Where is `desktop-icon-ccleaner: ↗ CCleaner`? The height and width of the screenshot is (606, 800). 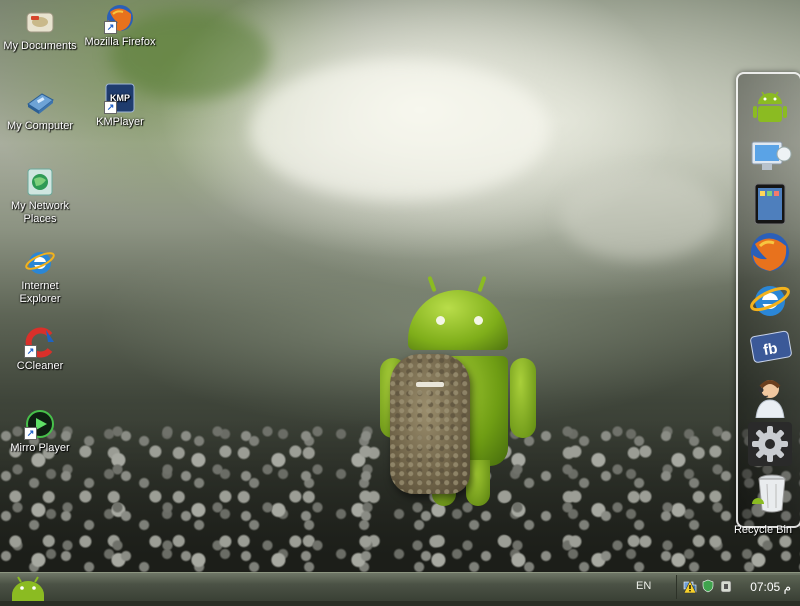 desktop-icon-ccleaner: ↗ CCleaner is located at coordinates (40, 349).